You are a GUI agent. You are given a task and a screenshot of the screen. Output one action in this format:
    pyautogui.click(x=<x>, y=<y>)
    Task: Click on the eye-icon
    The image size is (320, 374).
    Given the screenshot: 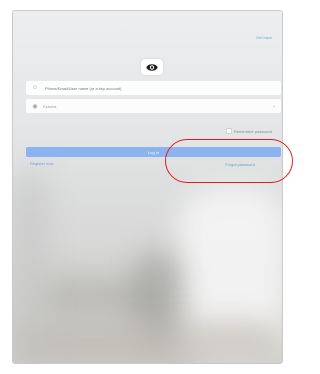 What is the action you would take?
    pyautogui.click(x=152, y=67)
    